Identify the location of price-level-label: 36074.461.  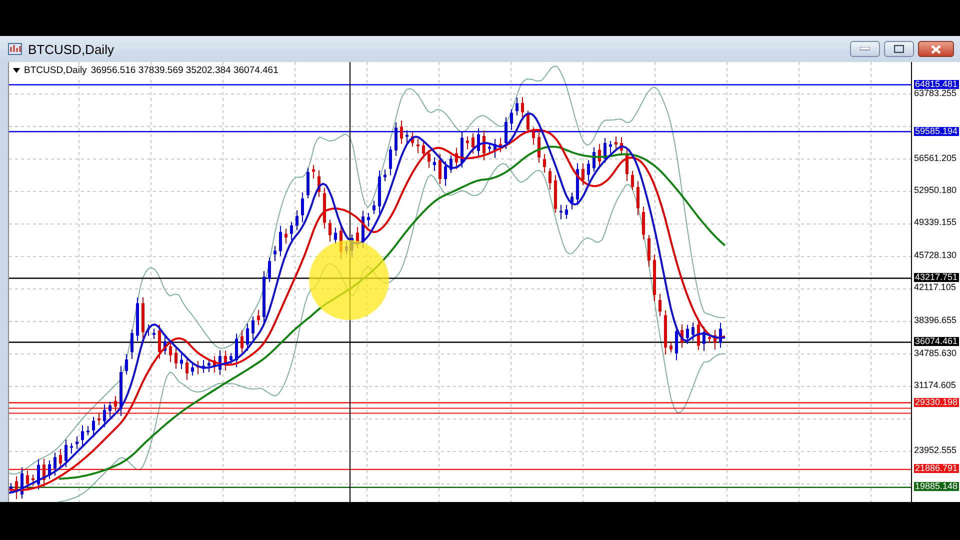
(936, 341).